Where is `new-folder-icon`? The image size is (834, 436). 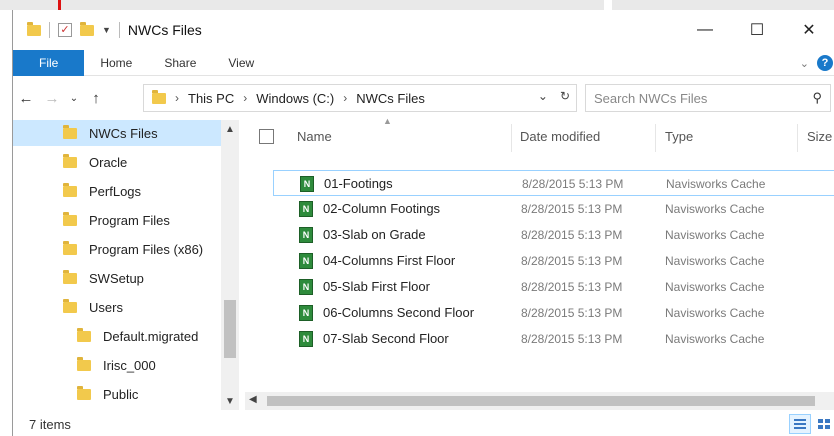 new-folder-icon is located at coordinates (87, 28).